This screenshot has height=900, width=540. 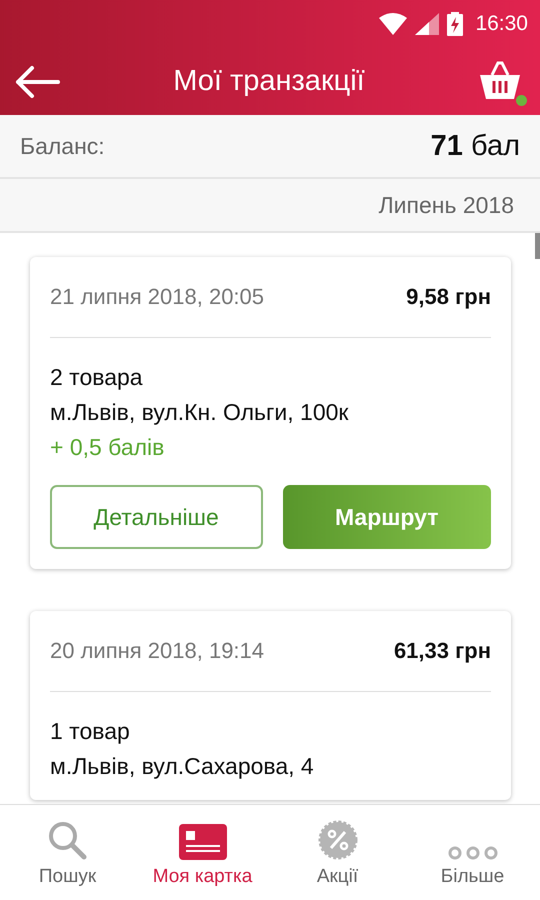 What do you see at coordinates (97, 377) in the screenshot?
I see `item-count: 2 товара` at bounding box center [97, 377].